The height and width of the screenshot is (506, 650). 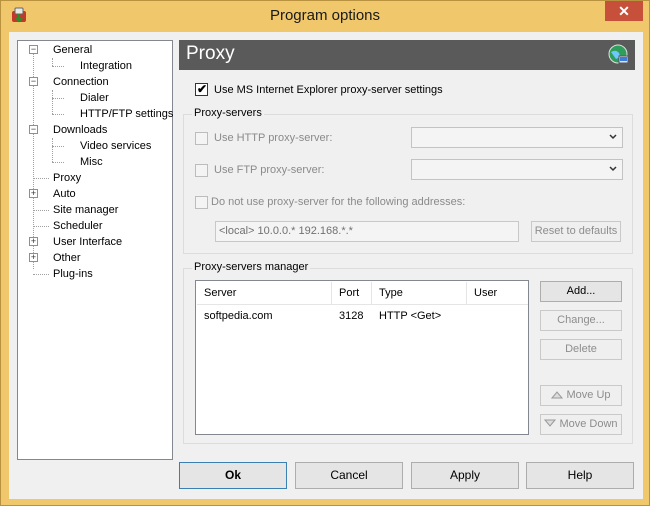 I want to click on tree-item-label: Site manager, so click(x=86, y=210).